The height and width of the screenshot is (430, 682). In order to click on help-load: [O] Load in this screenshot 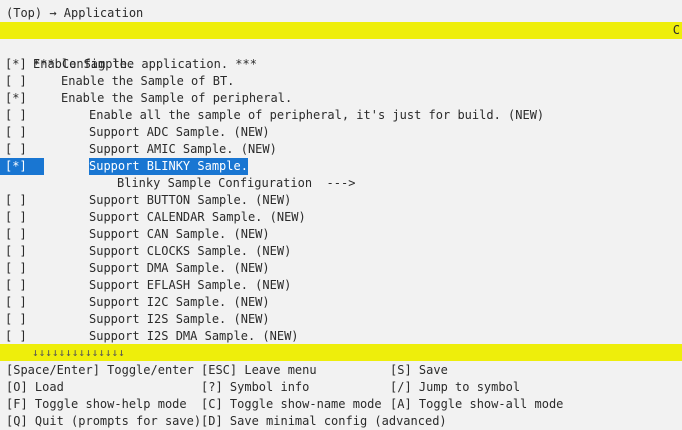, I will do `click(35, 387)`.